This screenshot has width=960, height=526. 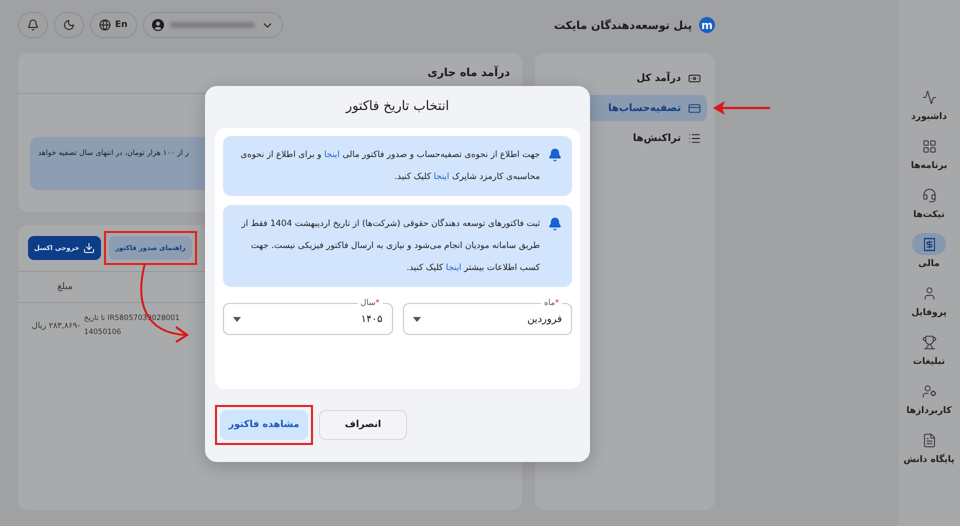 I want to click on alert-text: جهت اطلاع از نحوه‌ی تصفیه‌حساب و صدور فاکتور مالی اینجا و برای اطلاع از نحوه‌ی محاسبه‌ی کارمزد شاپرک اینجا کلیک کنید., so click(x=389, y=166).